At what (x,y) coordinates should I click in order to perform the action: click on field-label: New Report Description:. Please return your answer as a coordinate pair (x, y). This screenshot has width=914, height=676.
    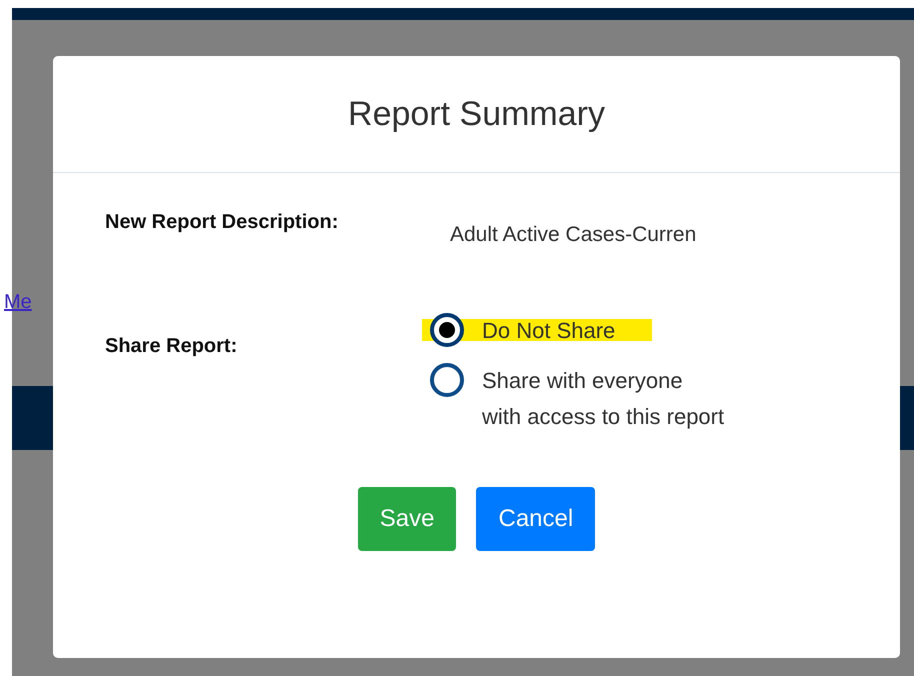
    Looking at the image, I should click on (222, 223).